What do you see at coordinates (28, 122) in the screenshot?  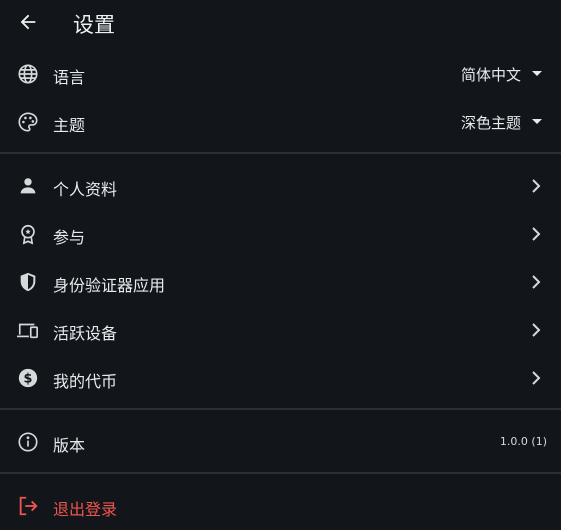 I see `palette-icon` at bounding box center [28, 122].